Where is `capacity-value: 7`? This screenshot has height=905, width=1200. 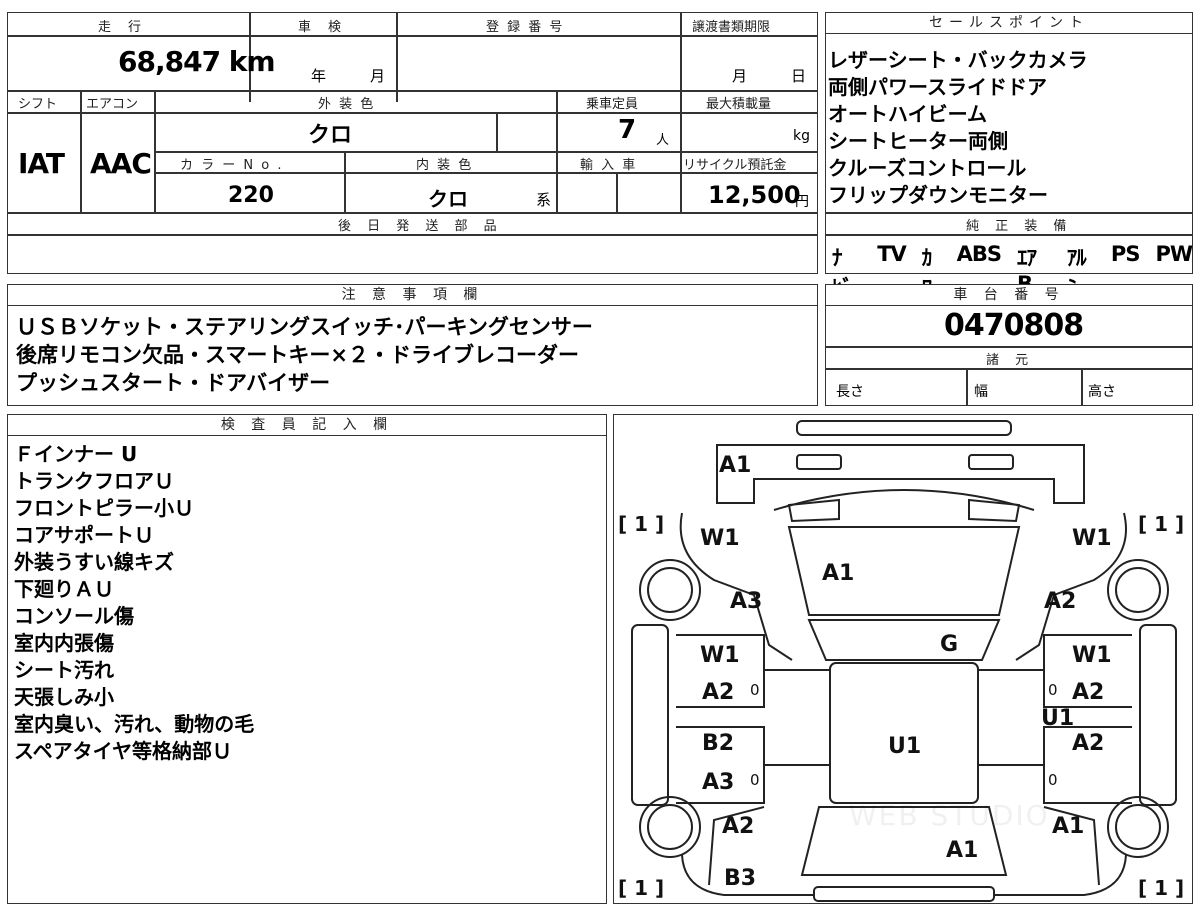 capacity-value: 7 is located at coordinates (627, 130).